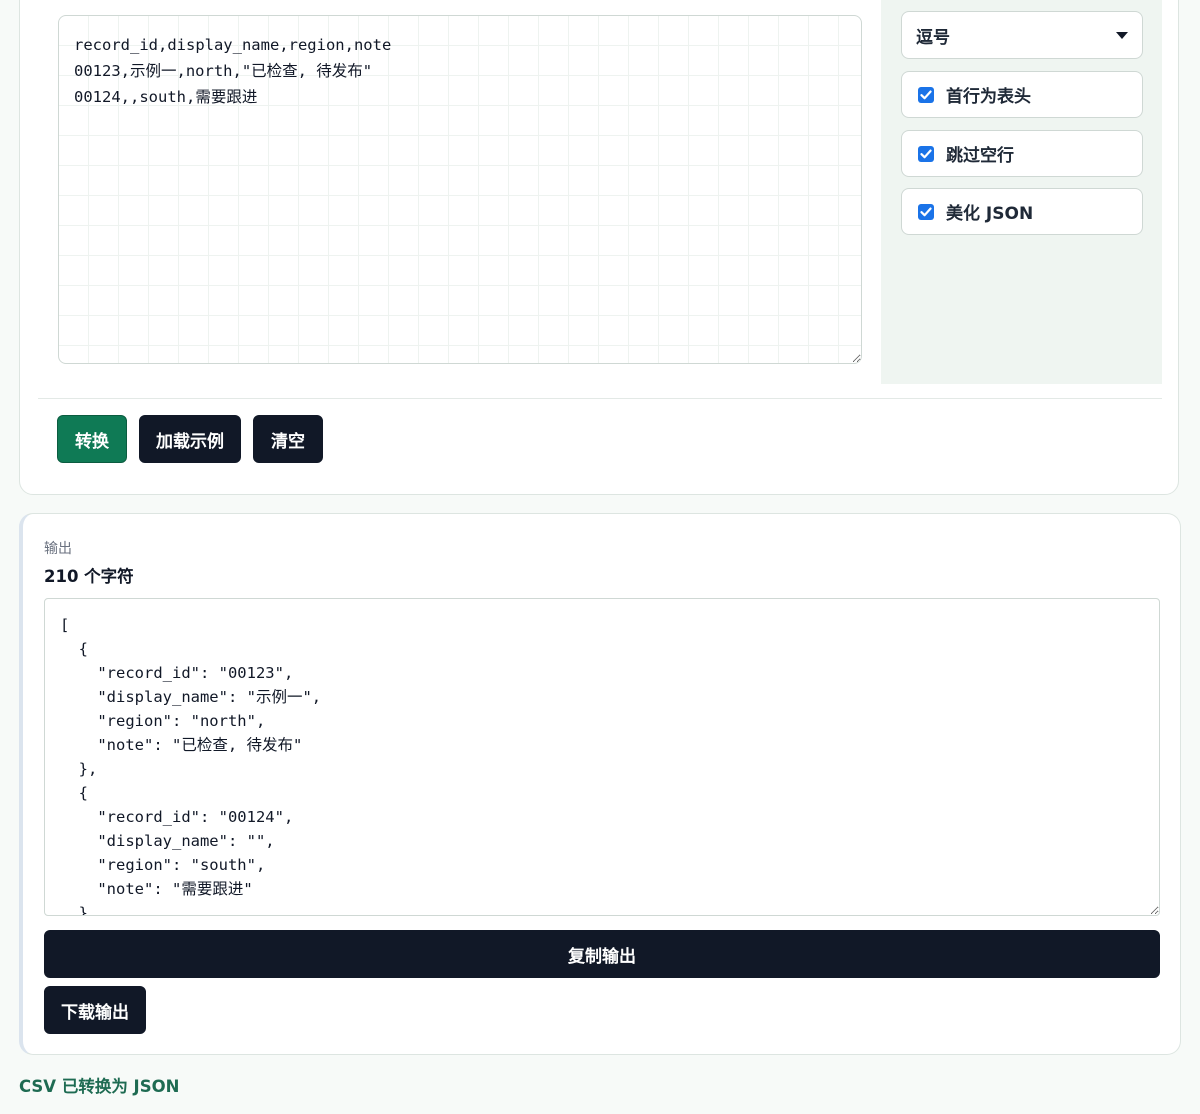 Image resolution: width=1200 pixels, height=1114 pixels. Describe the element at coordinates (602, 954) in the screenshot. I see `copy-output-button: 复制输出` at that location.